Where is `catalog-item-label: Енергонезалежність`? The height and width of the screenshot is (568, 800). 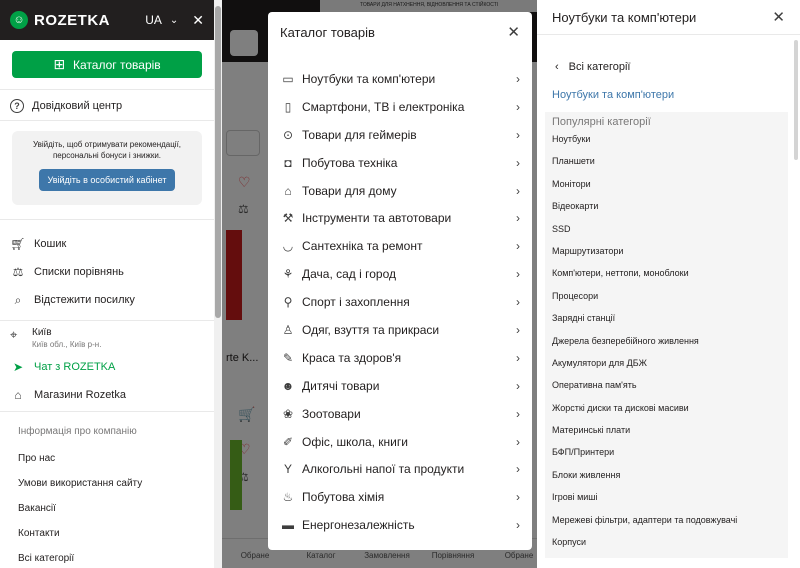
catalog-item-label: Енергонезалежність is located at coordinates (358, 525).